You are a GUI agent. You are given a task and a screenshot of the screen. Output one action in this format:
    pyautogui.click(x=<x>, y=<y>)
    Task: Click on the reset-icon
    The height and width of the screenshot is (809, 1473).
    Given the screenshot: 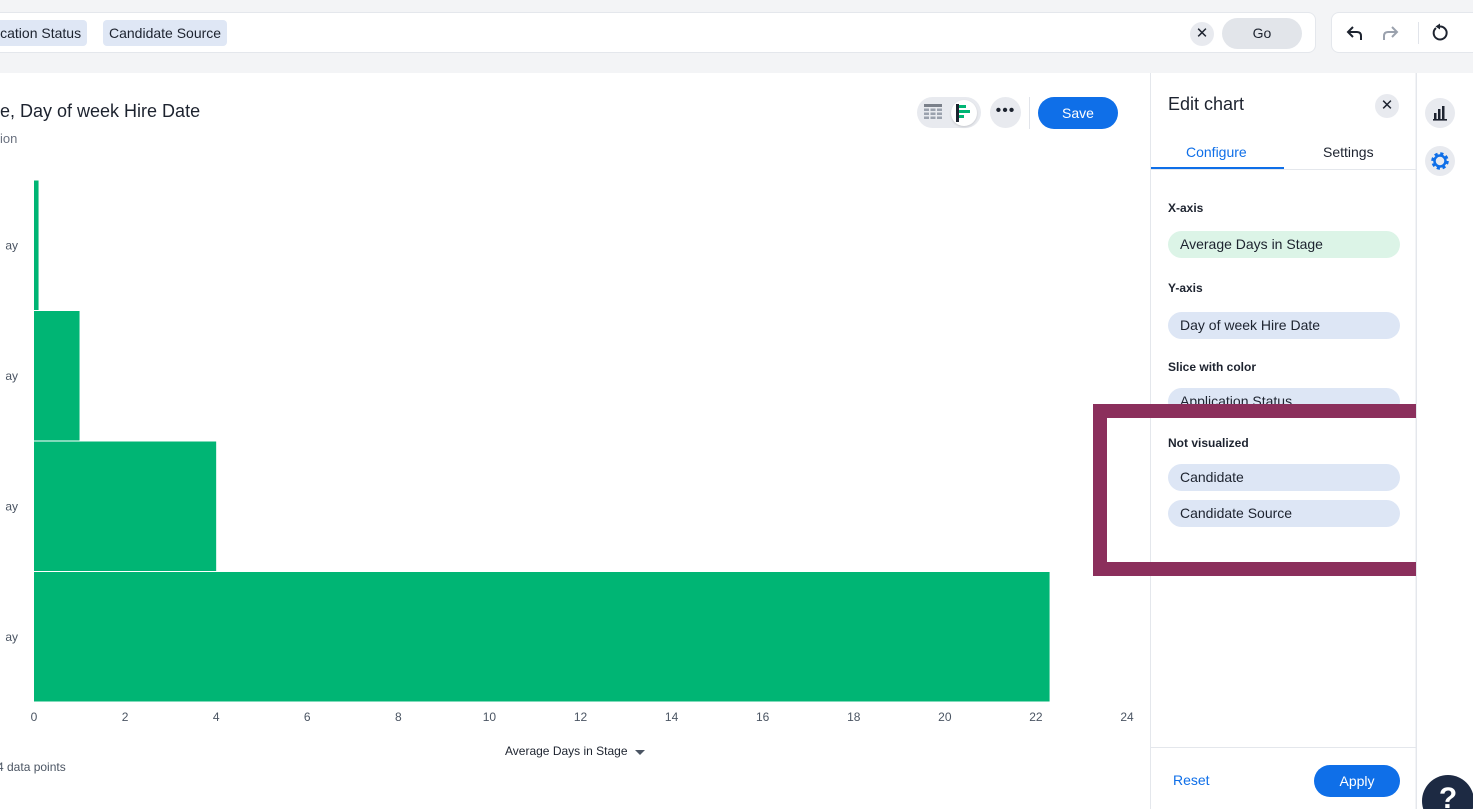 What is the action you would take?
    pyautogui.click(x=1440, y=33)
    